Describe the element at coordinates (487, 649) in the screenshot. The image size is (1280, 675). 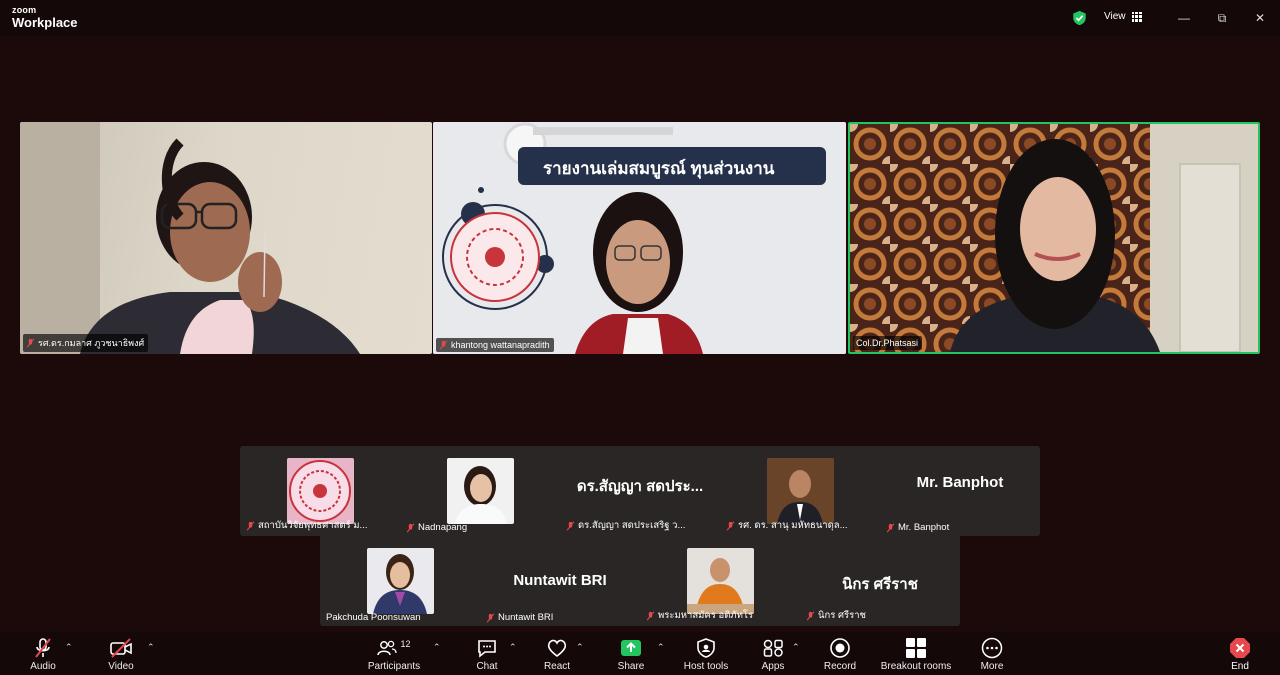
I see `chat-icon` at that location.